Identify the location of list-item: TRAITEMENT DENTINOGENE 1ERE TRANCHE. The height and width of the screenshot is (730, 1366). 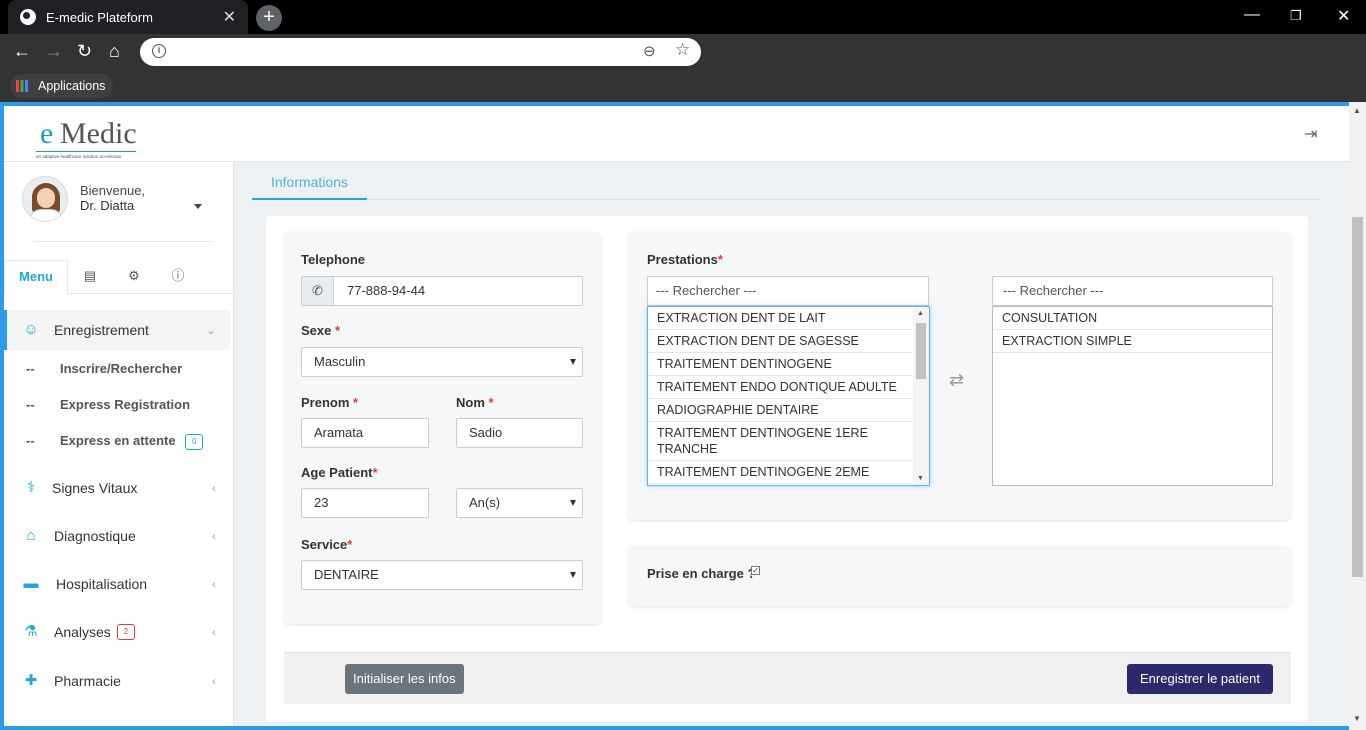
(780, 441).